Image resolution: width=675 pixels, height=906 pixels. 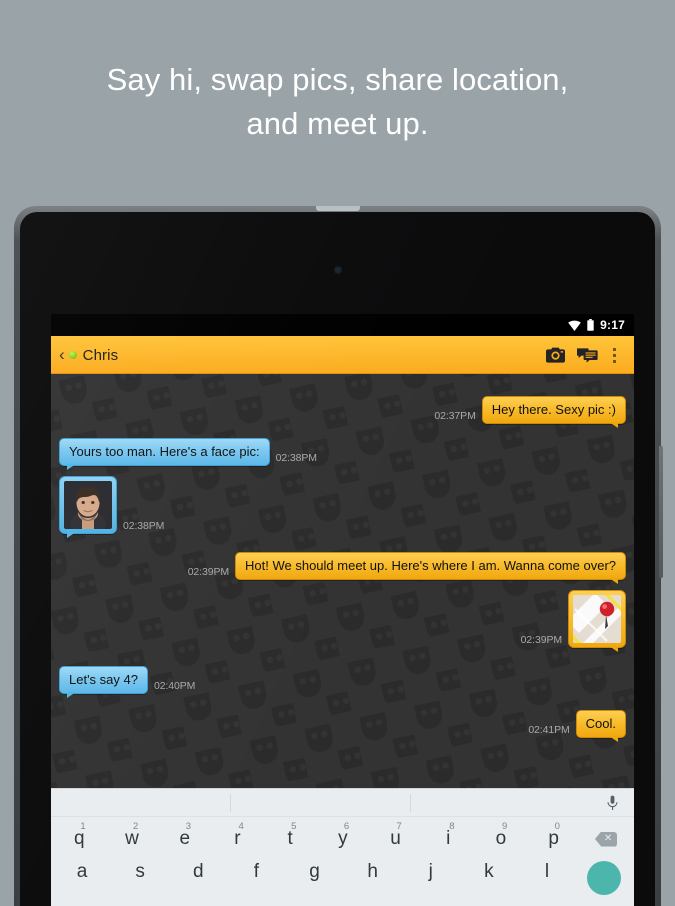 I want to click on send-button, so click(x=604, y=878).